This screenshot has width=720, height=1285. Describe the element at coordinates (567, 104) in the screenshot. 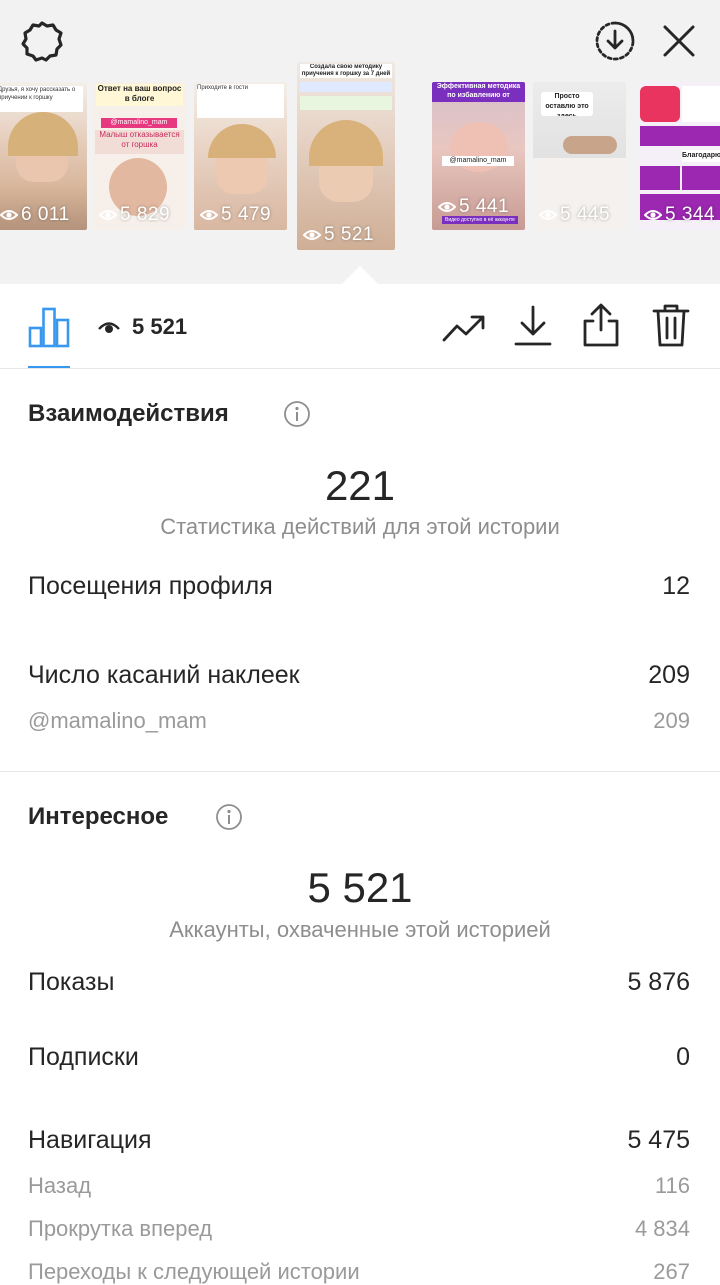

I see `story-caption: Просто оставлю это здесь` at that location.